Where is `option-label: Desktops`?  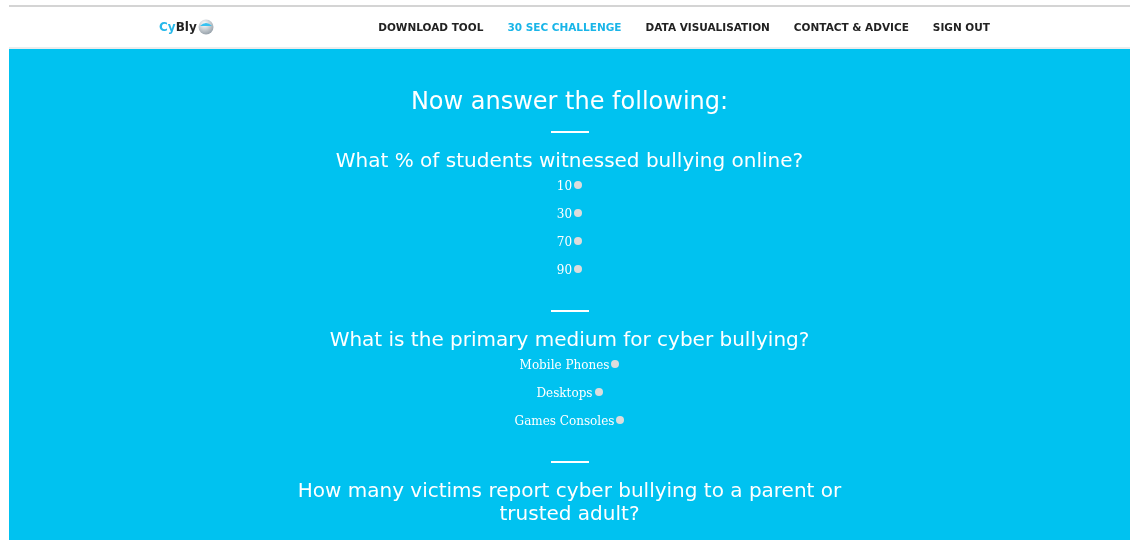
option-label: Desktops is located at coordinates (564, 393).